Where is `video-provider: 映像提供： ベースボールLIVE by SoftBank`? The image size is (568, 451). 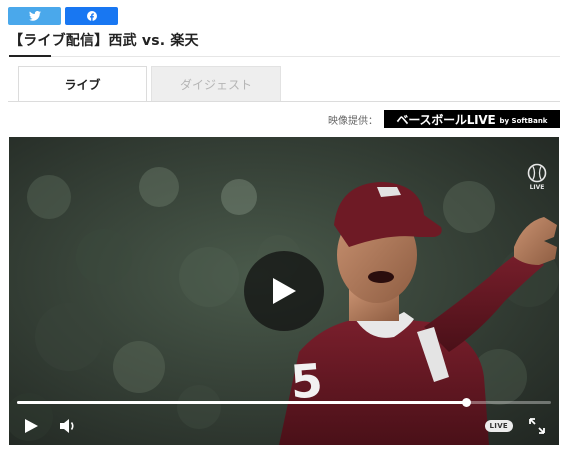
video-provider: 映像提供： ベースボールLIVE by SoftBank is located at coordinates (444, 119).